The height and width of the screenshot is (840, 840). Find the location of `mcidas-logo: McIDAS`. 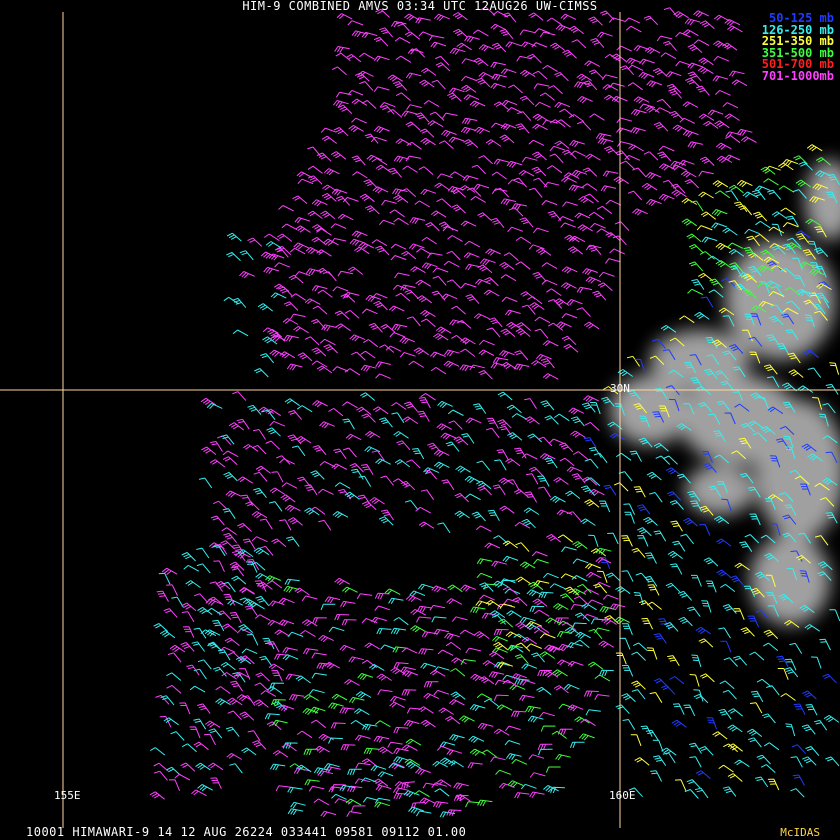

mcidas-logo: McIDAS is located at coordinates (800, 832).